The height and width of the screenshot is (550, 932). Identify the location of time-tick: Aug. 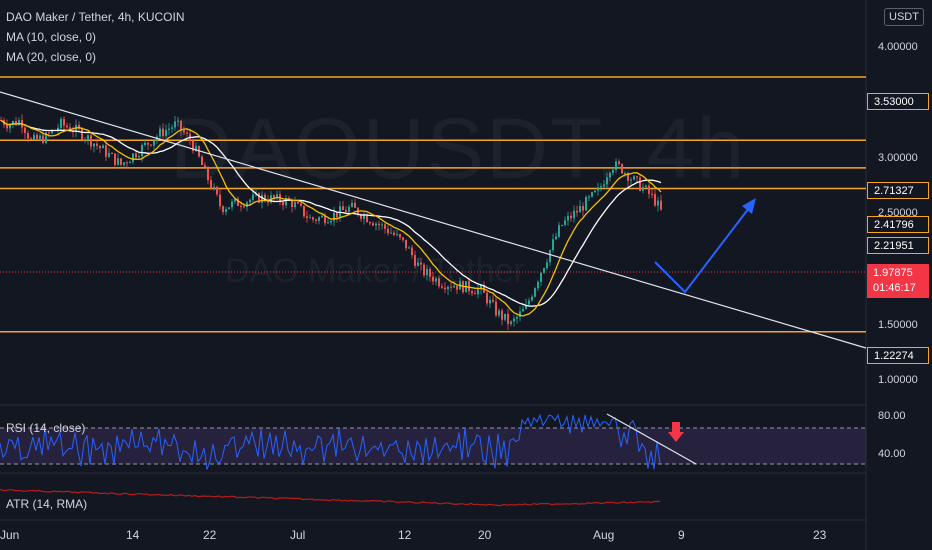
(604, 535).